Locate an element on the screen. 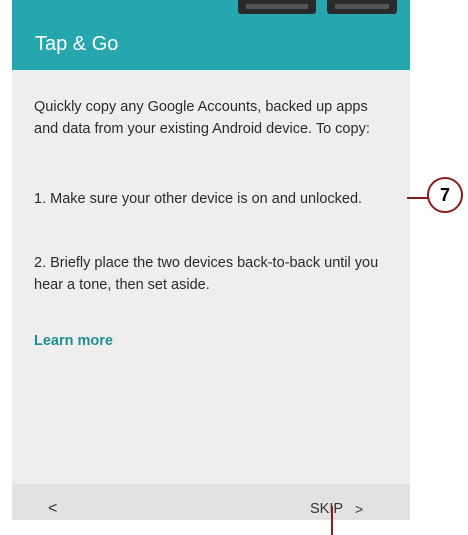  skip-callout-line is located at coordinates (332, 520).